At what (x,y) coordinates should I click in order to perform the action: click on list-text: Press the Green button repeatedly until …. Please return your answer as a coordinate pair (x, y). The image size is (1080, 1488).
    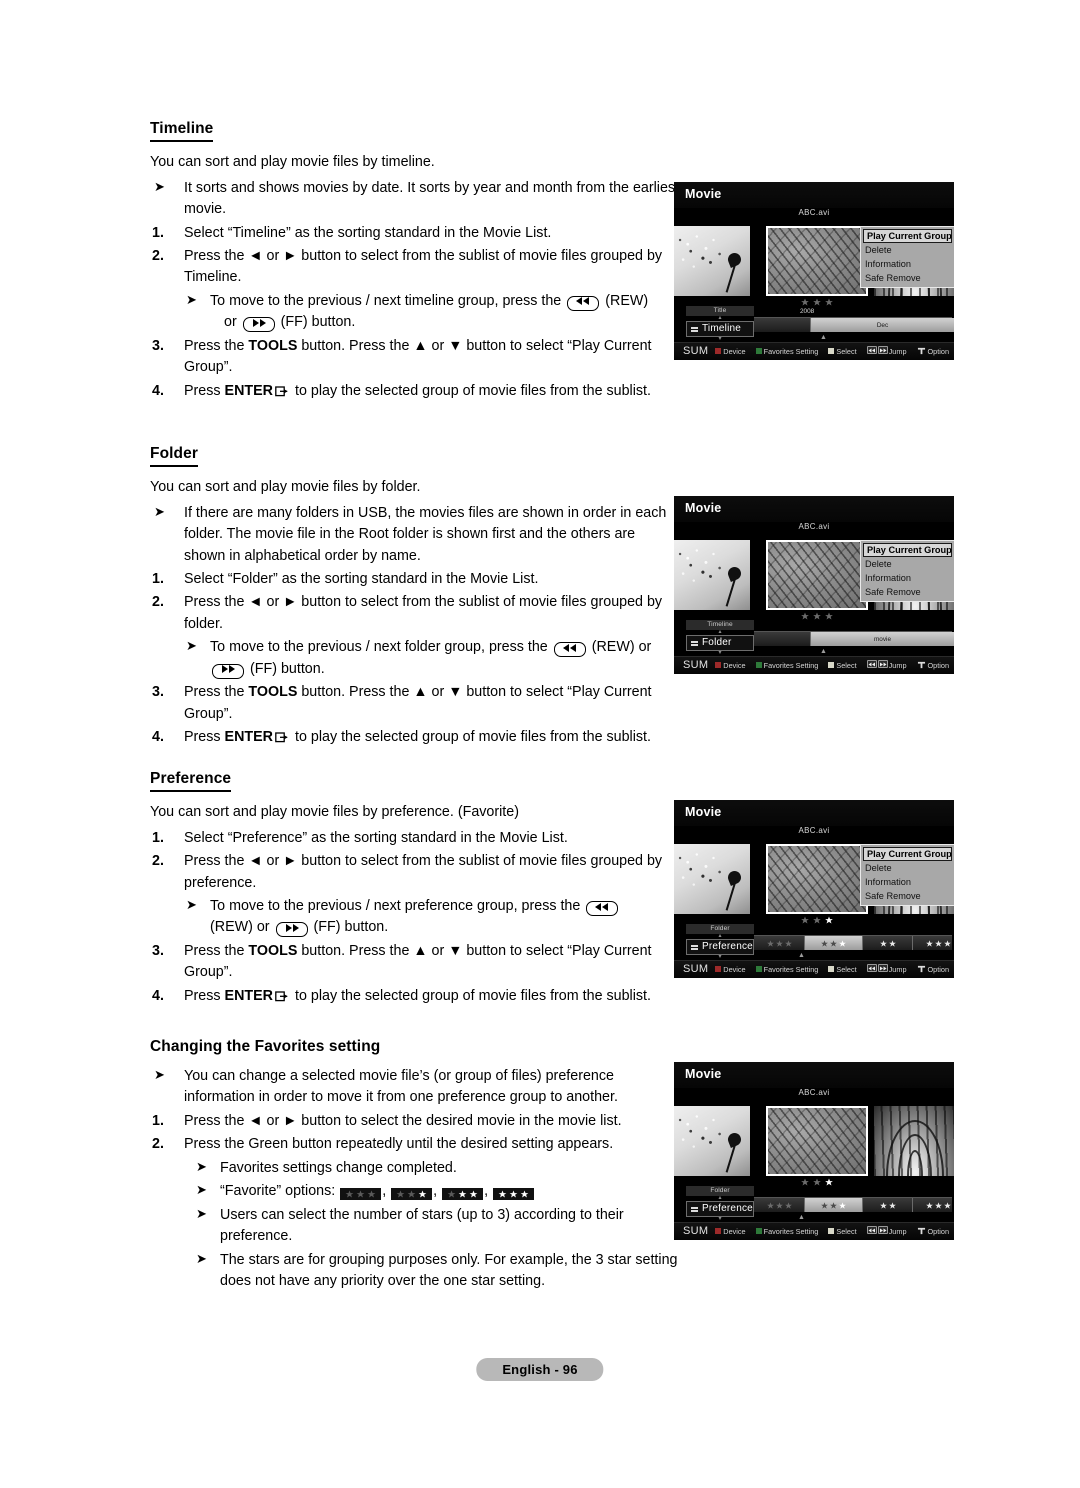
    Looking at the image, I should click on (399, 1144).